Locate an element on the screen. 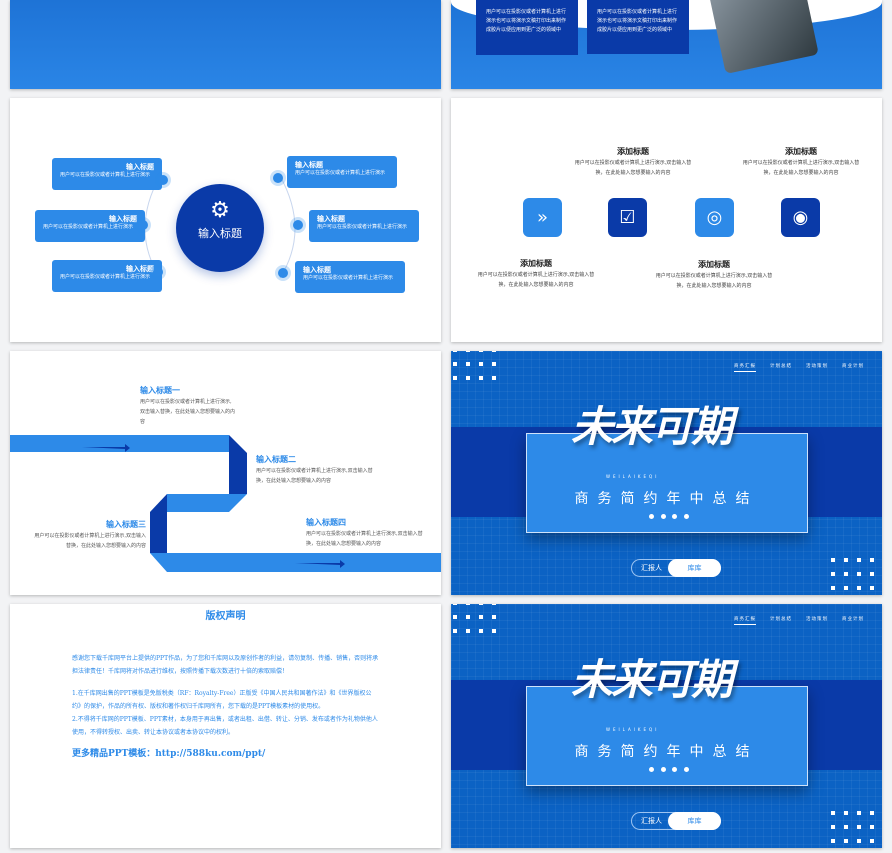 This screenshot has width=892, height=853. copyright-title: 版权声明 is located at coordinates (225, 616).